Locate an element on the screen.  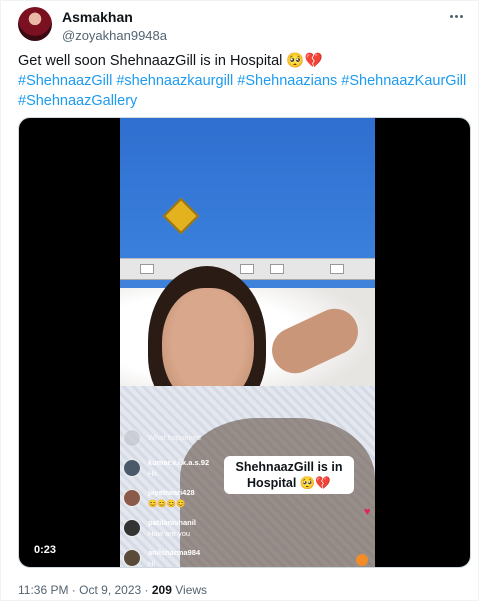
hashtag-link: #ShehnaazGill is located at coordinates (65, 81).